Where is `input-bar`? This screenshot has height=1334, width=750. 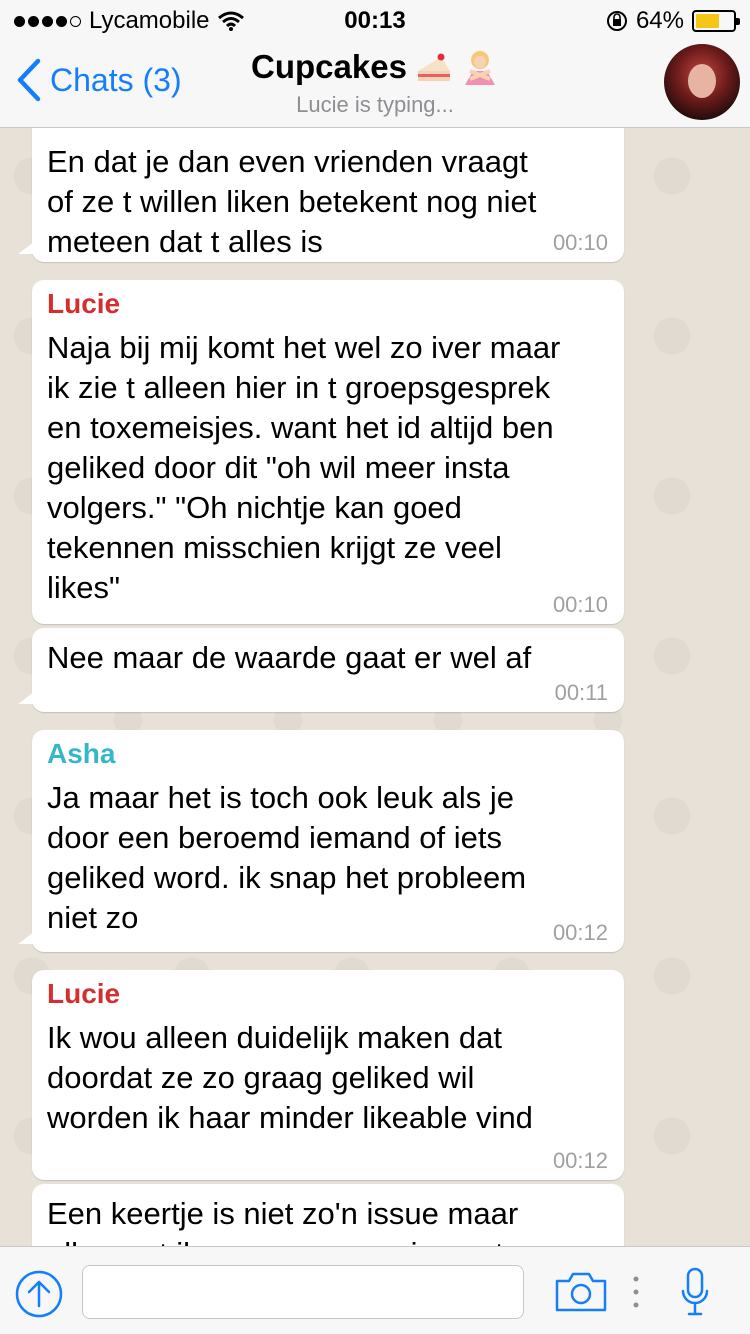
input-bar is located at coordinates (375, 1290).